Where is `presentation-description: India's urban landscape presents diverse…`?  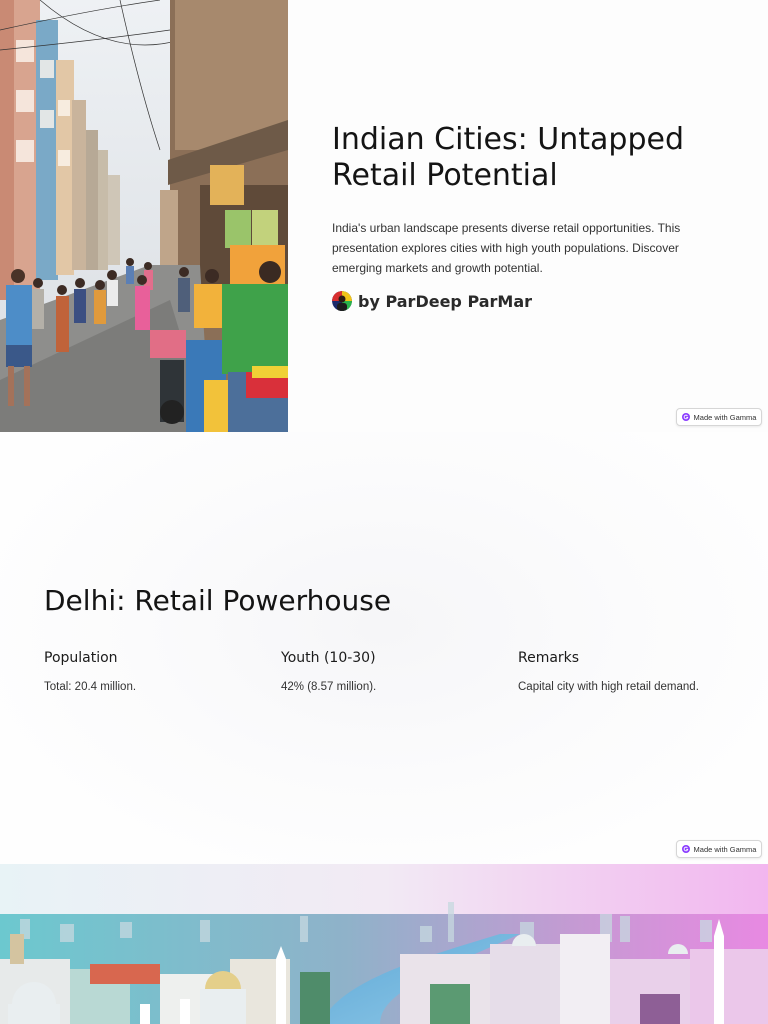
presentation-description: India's urban landscape presents diverse… is located at coordinates (506, 248).